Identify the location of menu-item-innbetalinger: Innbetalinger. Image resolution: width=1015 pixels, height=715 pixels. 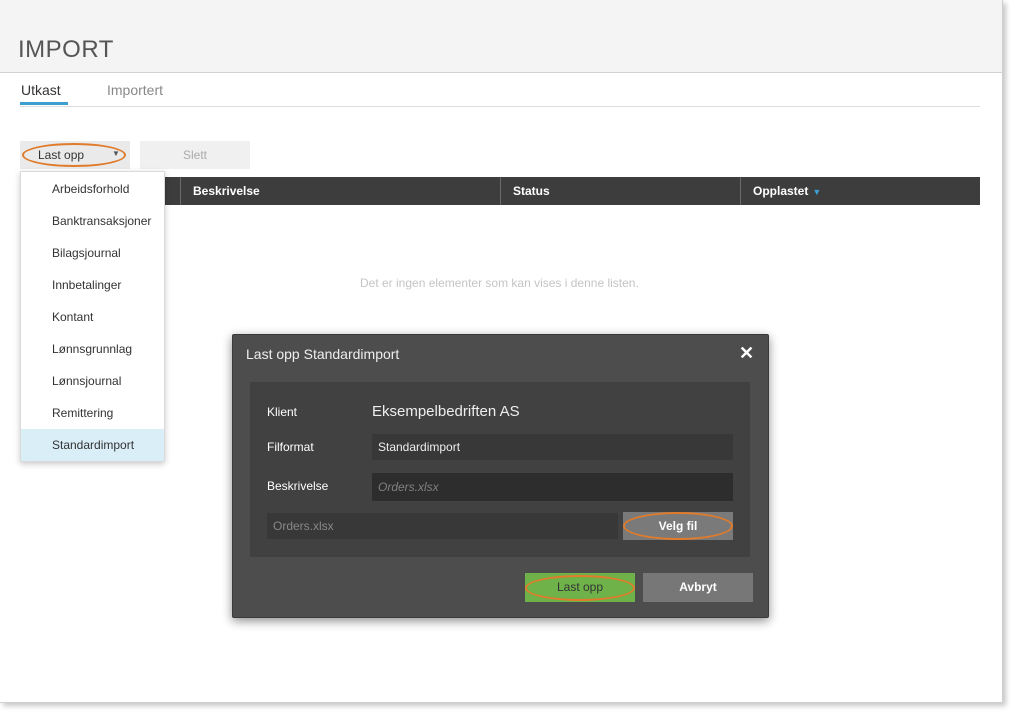
(92, 285).